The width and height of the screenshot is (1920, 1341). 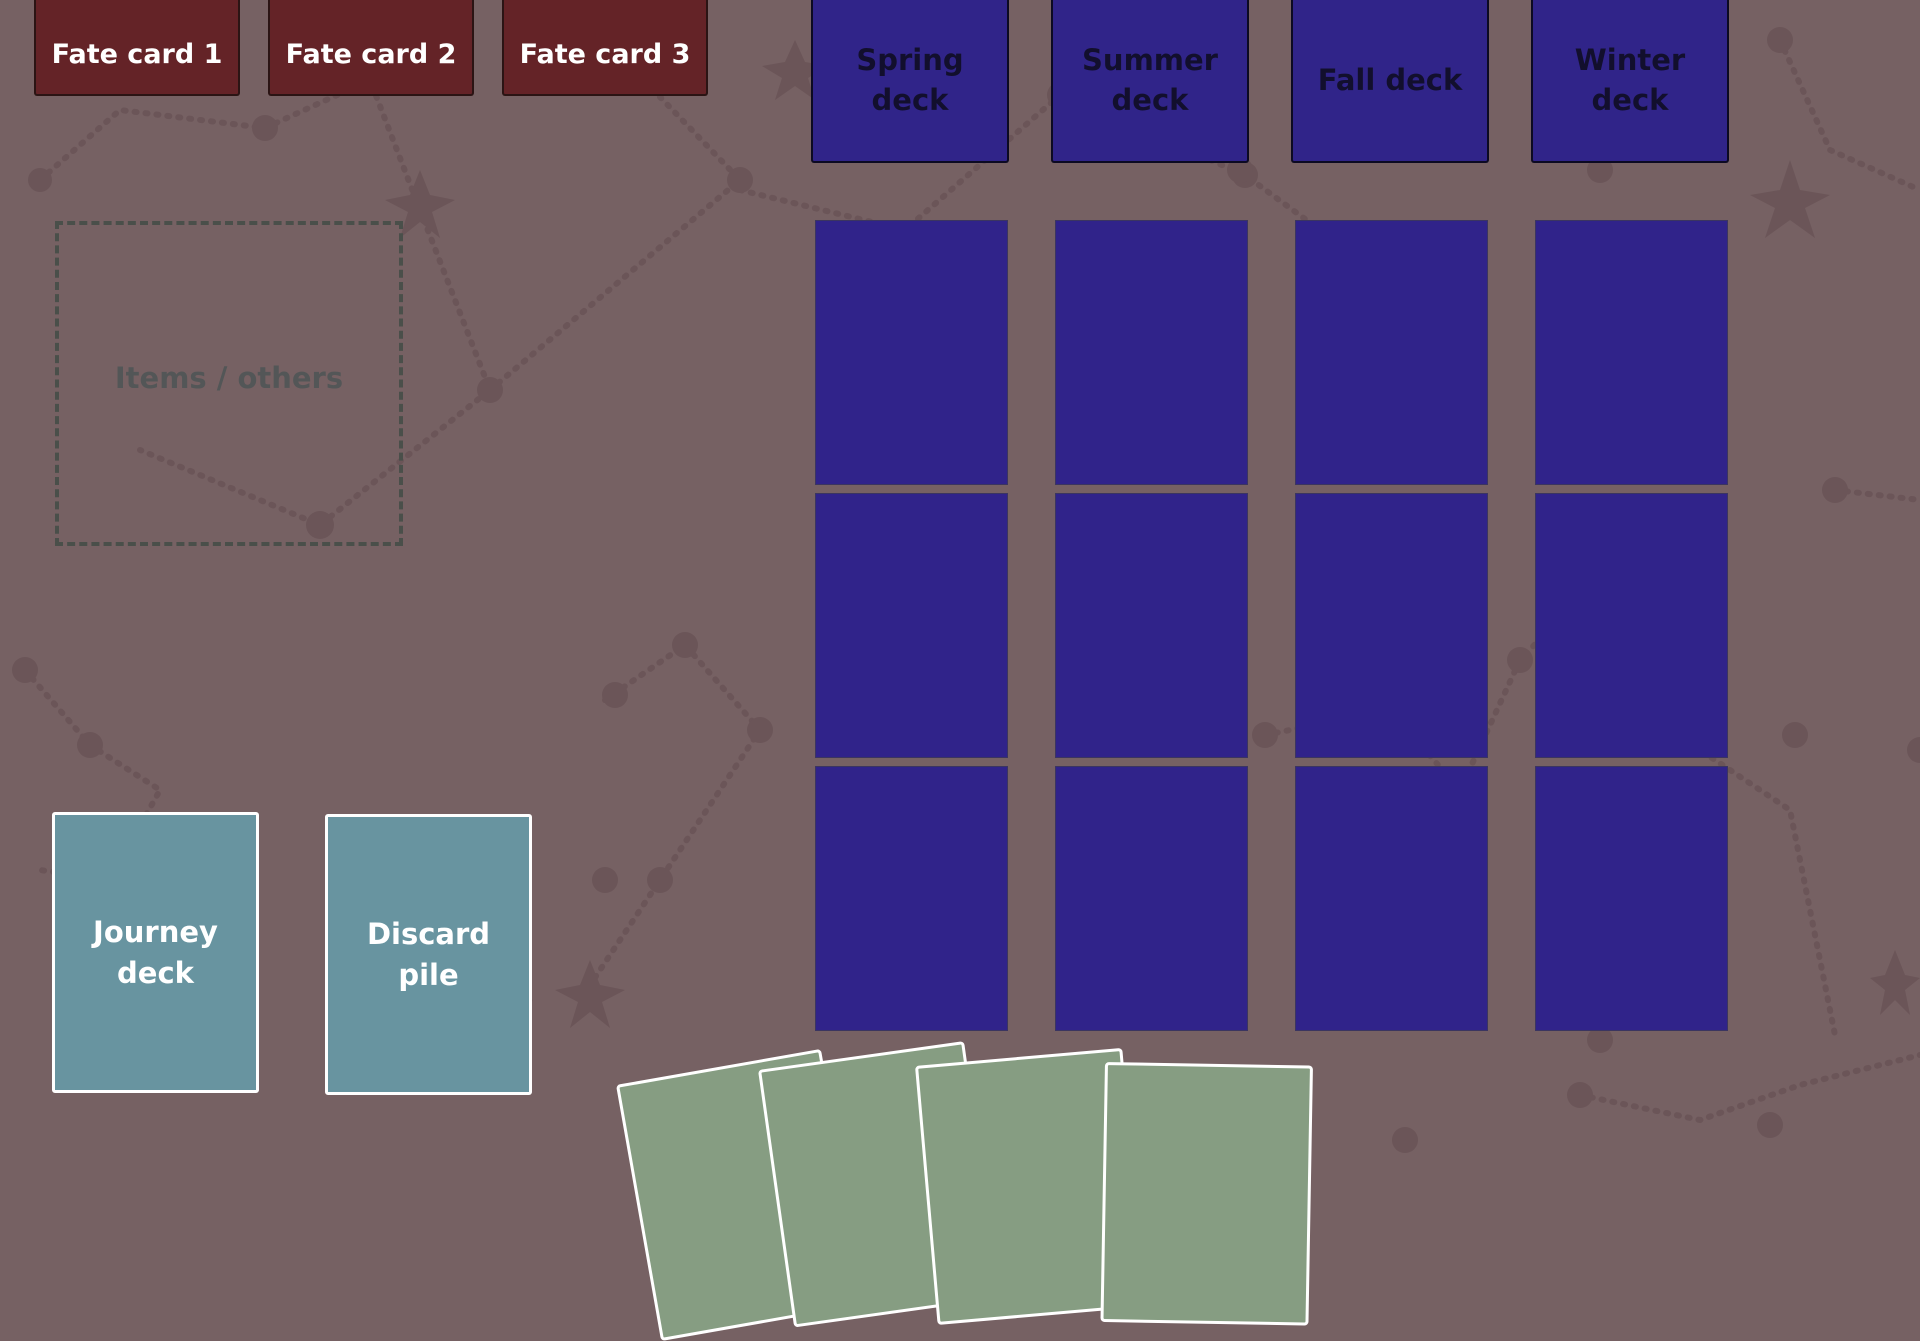 I want to click on fate-card-1: Fate card 1, so click(x=137, y=48).